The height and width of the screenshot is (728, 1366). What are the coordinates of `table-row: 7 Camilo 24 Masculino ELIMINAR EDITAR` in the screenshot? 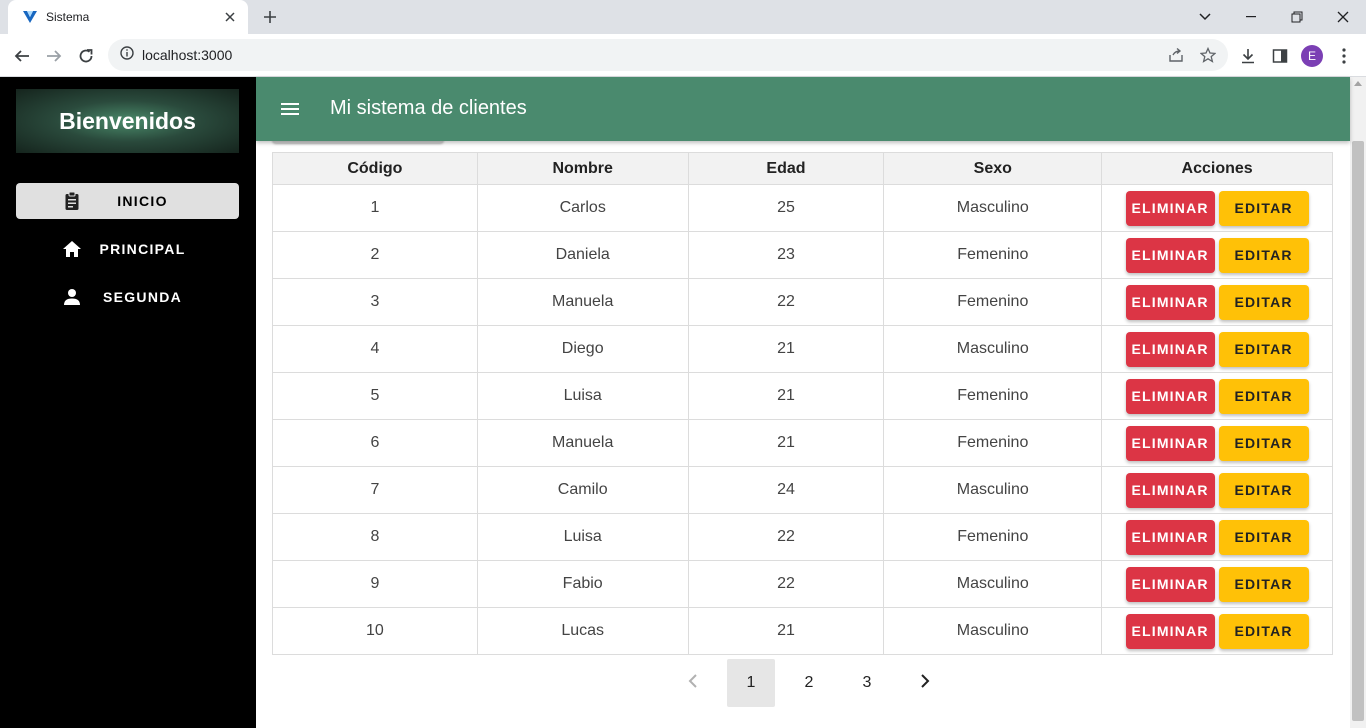 It's located at (802, 490).